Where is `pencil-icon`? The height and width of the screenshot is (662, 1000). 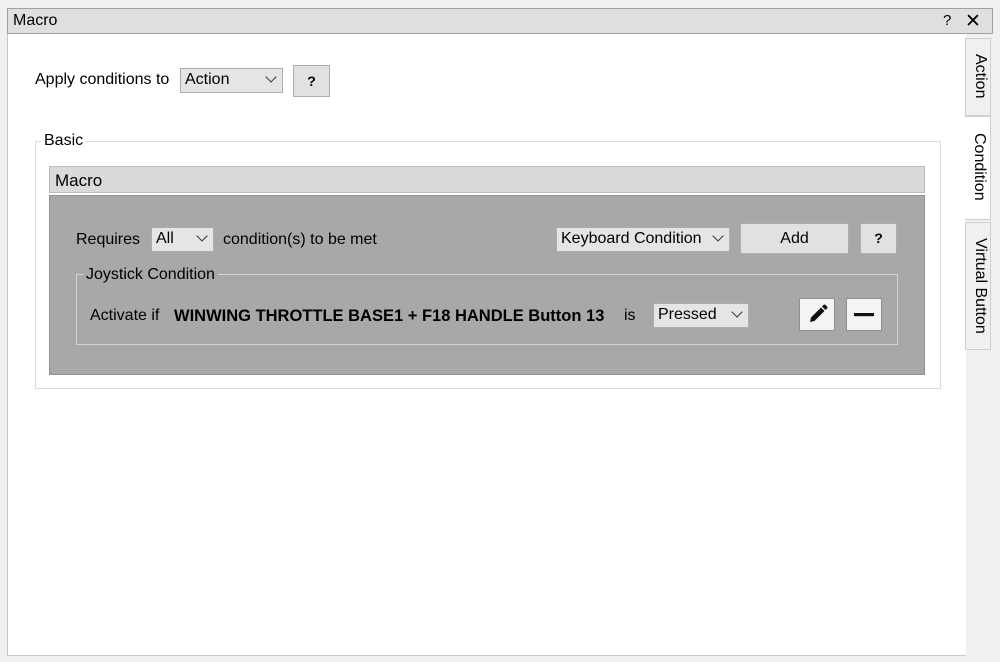 pencil-icon is located at coordinates (819, 313).